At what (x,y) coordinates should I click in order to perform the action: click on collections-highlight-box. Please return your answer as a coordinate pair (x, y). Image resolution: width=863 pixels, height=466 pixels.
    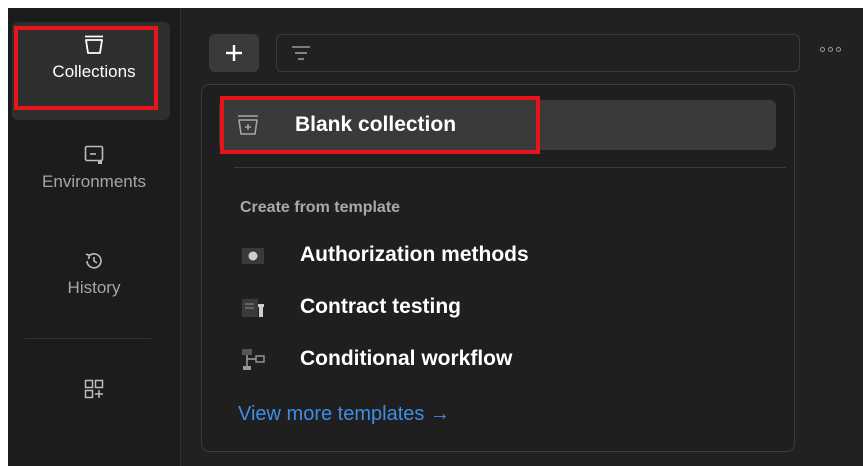
    Looking at the image, I should click on (86, 68).